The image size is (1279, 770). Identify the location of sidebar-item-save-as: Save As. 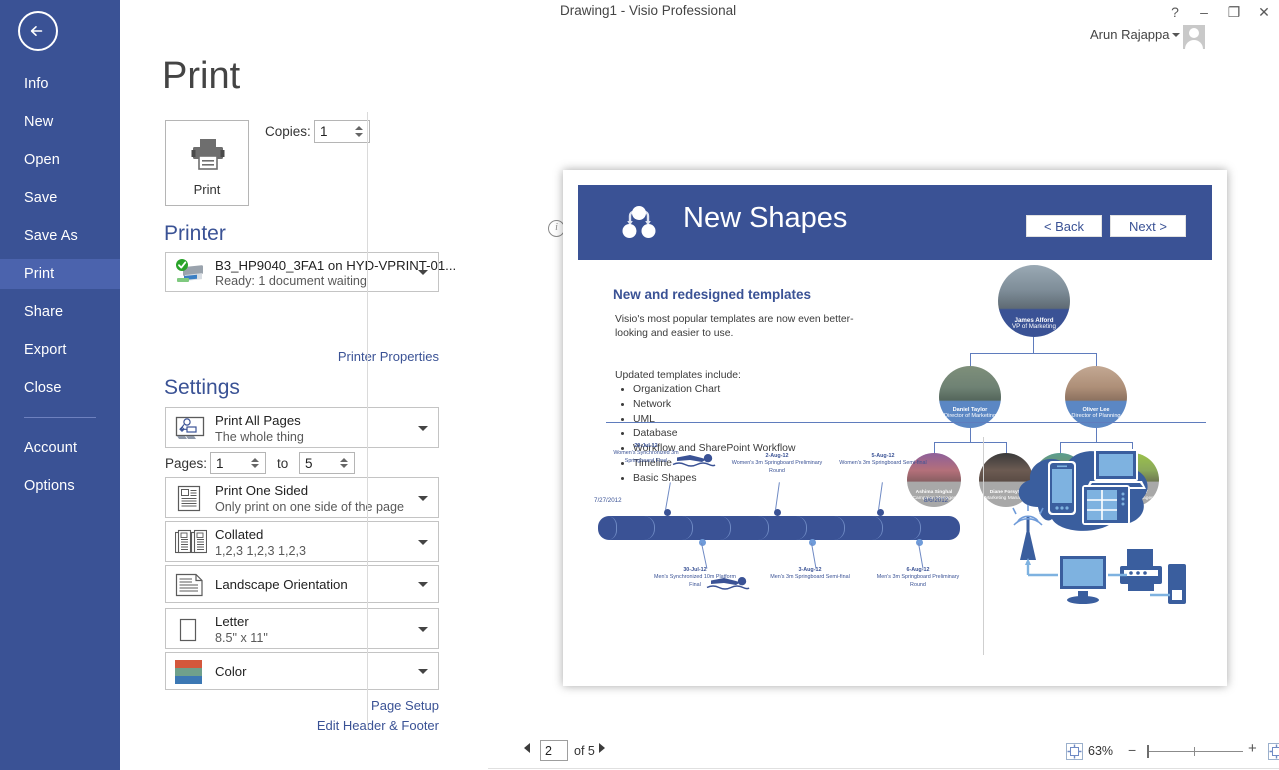
(60, 236).